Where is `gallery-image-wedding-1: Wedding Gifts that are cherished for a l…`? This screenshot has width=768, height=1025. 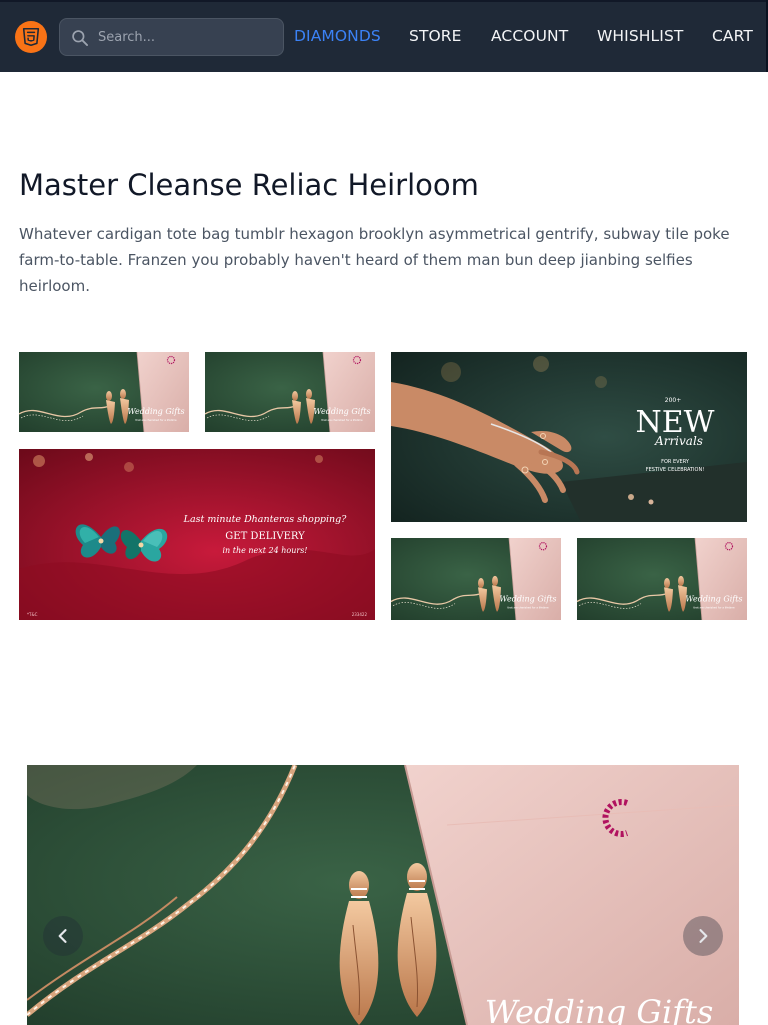 gallery-image-wedding-1: Wedding Gifts that are cherished for a l… is located at coordinates (104, 392).